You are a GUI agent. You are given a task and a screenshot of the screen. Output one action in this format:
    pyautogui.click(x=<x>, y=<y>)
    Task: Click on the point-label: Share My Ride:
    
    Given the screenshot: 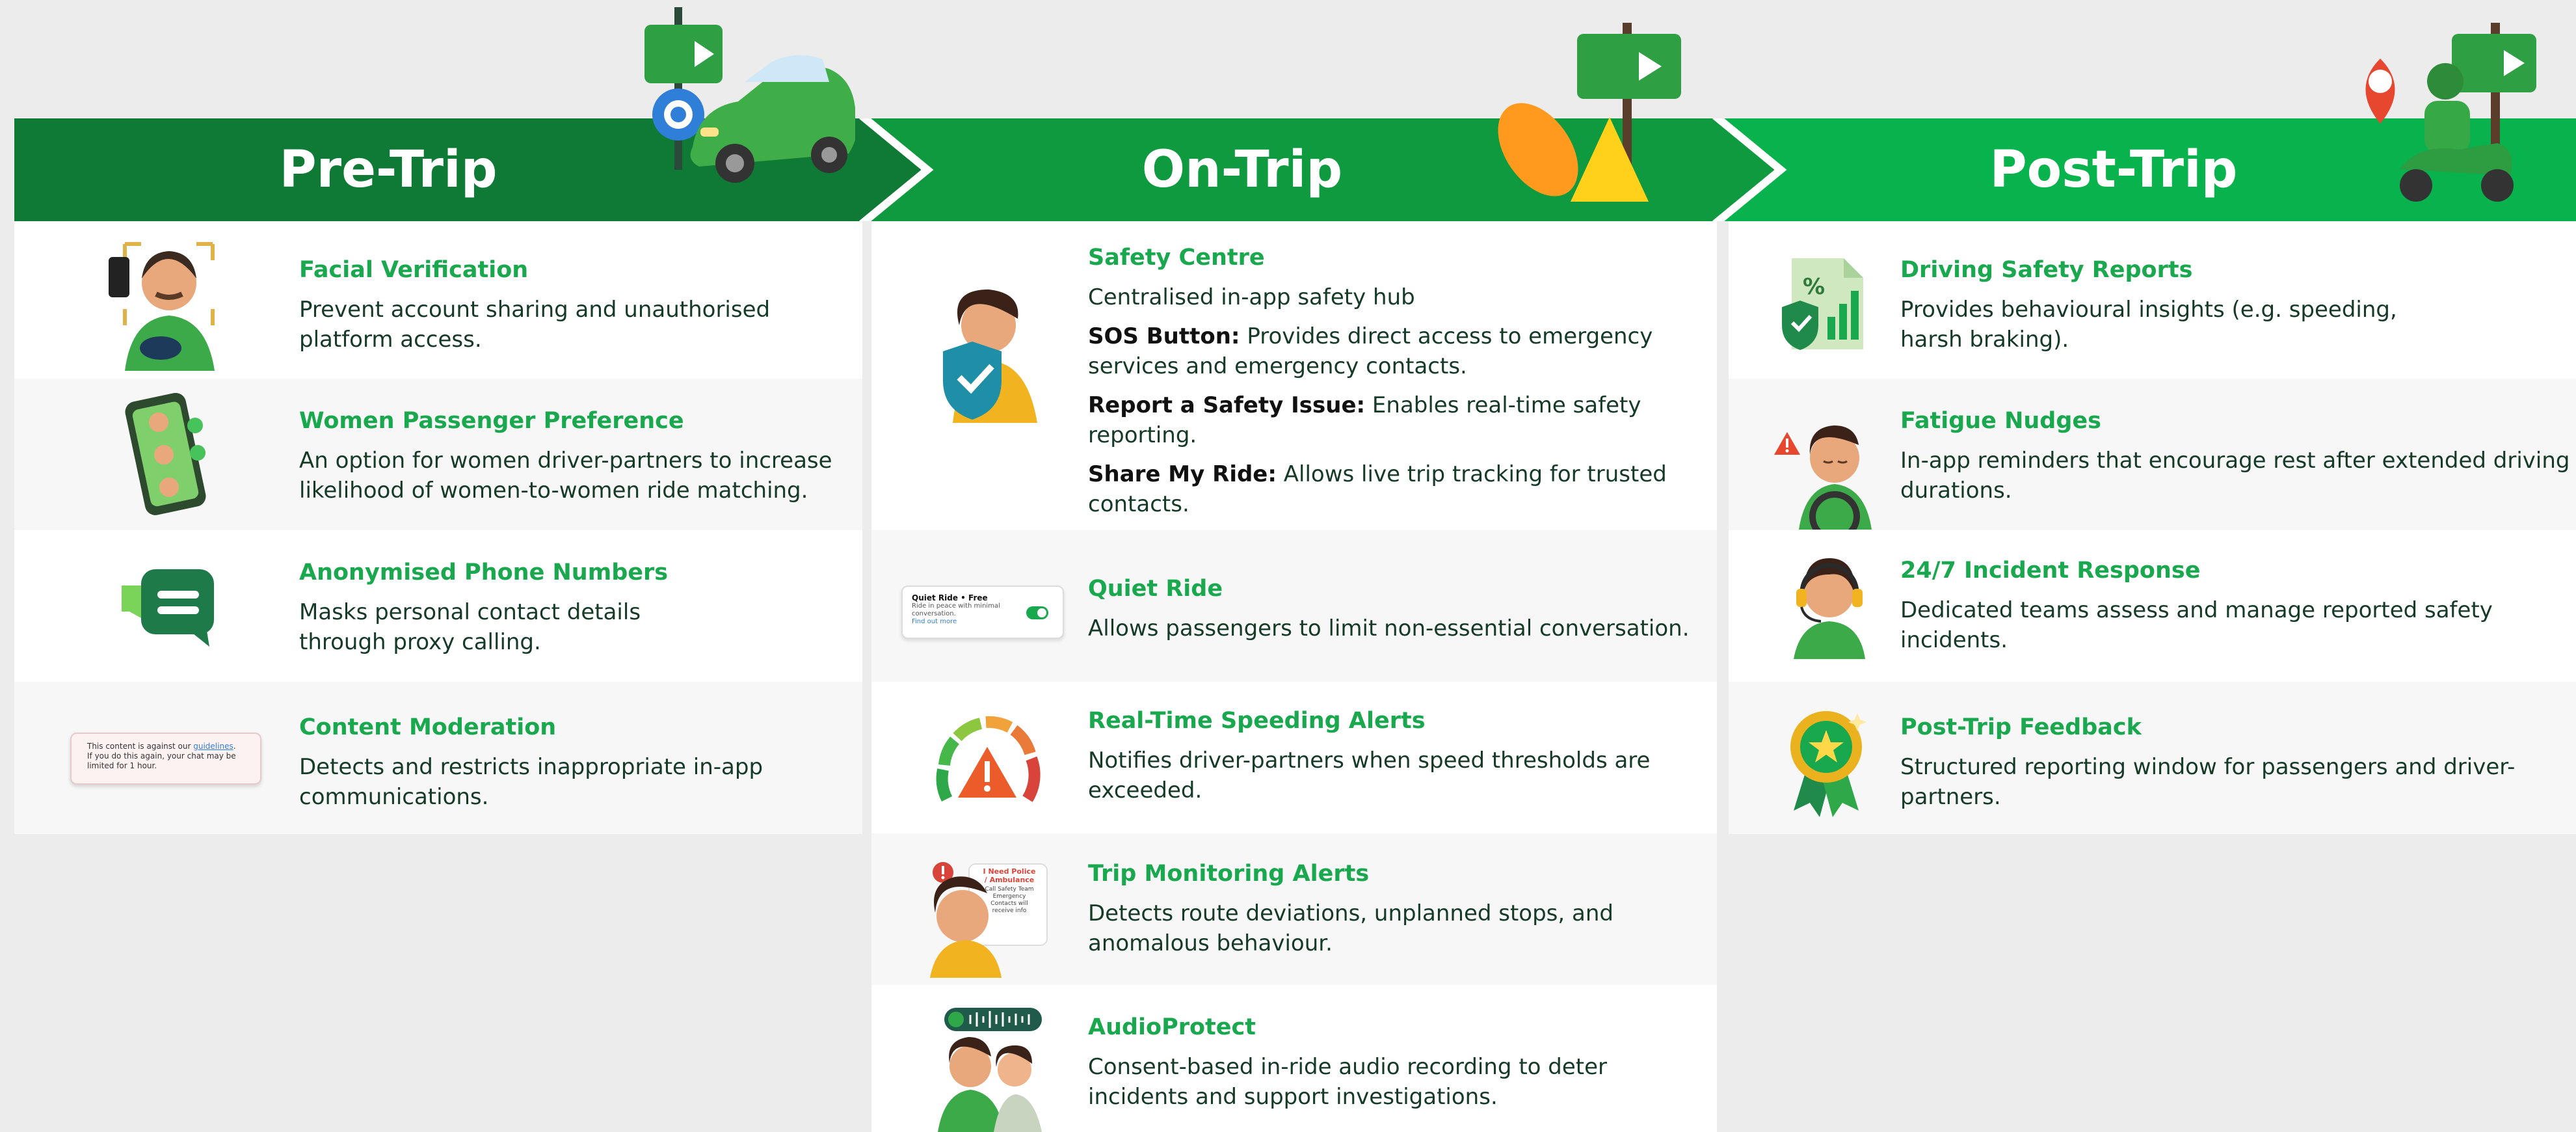 What is the action you would take?
    pyautogui.click(x=1182, y=474)
    